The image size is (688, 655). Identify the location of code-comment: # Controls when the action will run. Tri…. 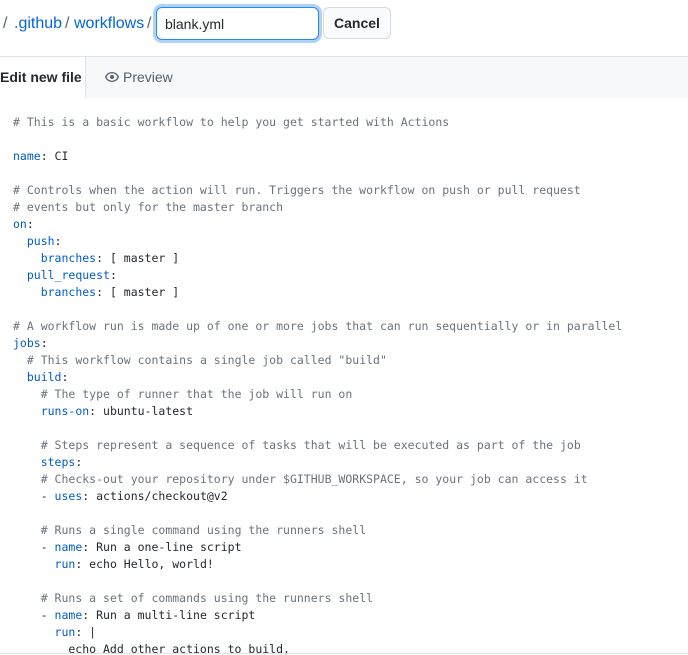
(297, 190).